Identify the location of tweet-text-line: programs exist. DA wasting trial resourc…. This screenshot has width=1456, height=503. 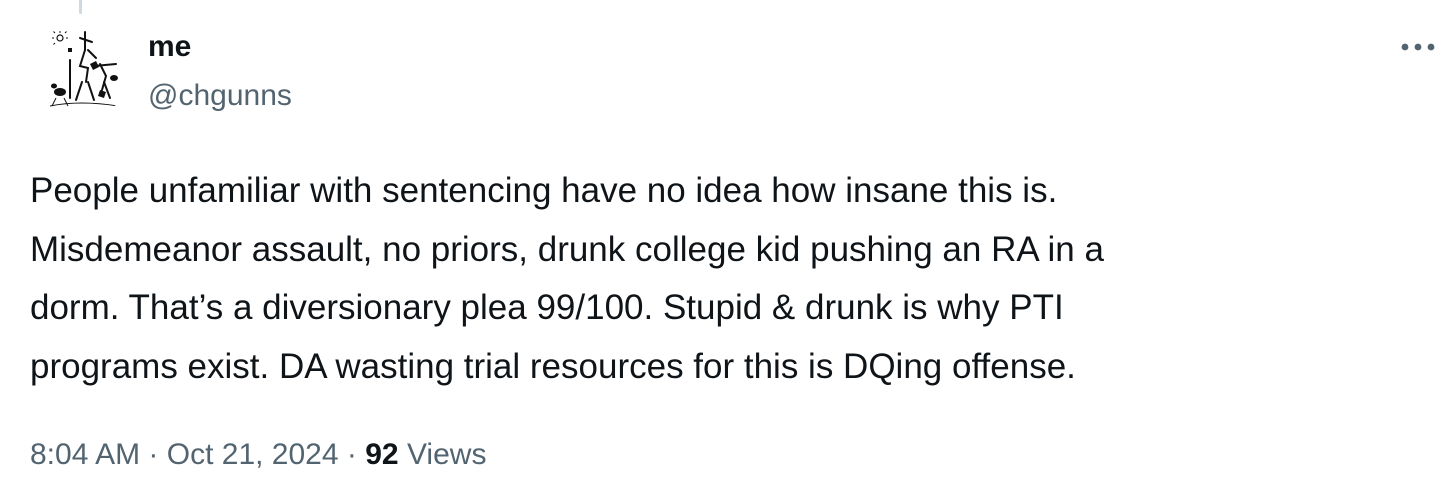
(553, 366).